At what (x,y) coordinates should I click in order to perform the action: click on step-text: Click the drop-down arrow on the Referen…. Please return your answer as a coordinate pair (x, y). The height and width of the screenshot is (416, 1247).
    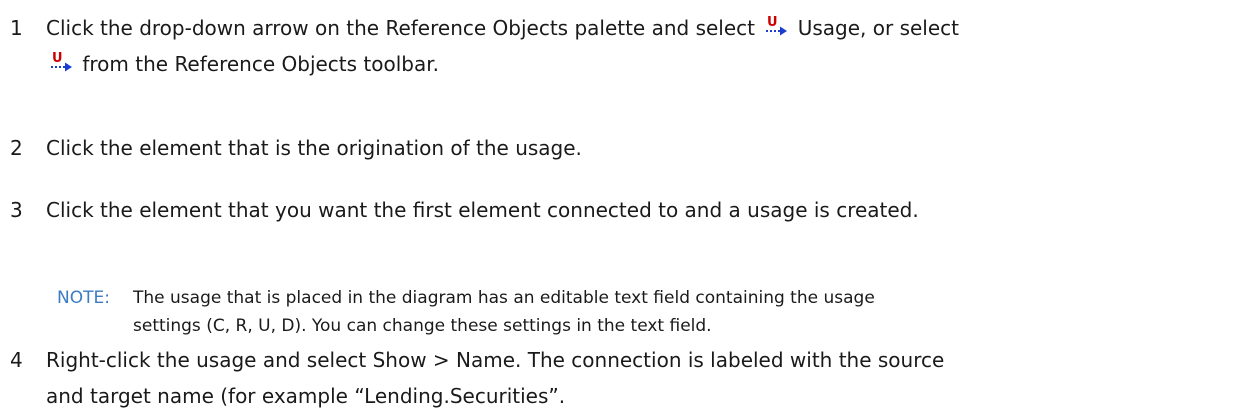
    Looking at the image, I should click on (503, 27).